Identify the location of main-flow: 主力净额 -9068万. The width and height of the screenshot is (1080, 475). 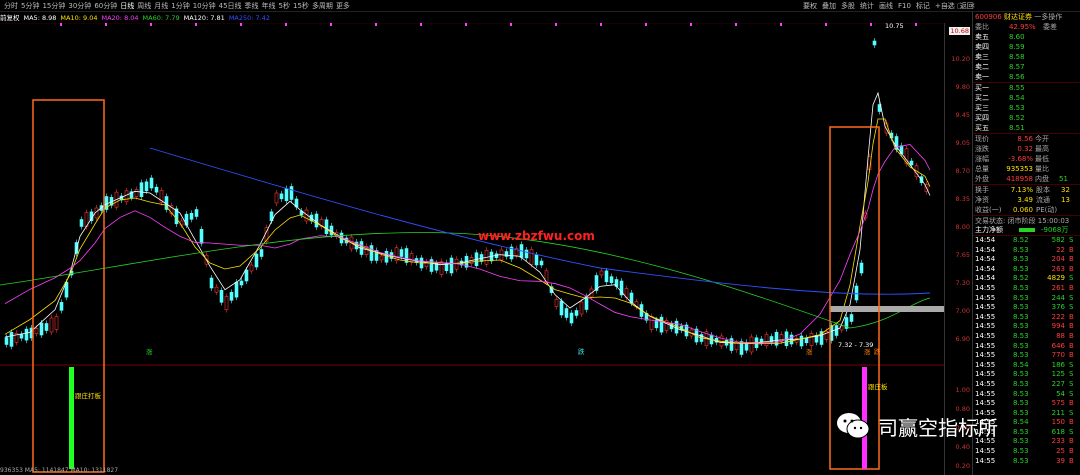
(1022, 230).